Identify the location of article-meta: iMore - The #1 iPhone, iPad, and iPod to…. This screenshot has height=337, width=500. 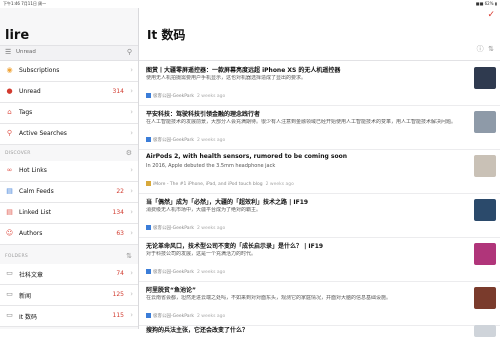
(220, 184).